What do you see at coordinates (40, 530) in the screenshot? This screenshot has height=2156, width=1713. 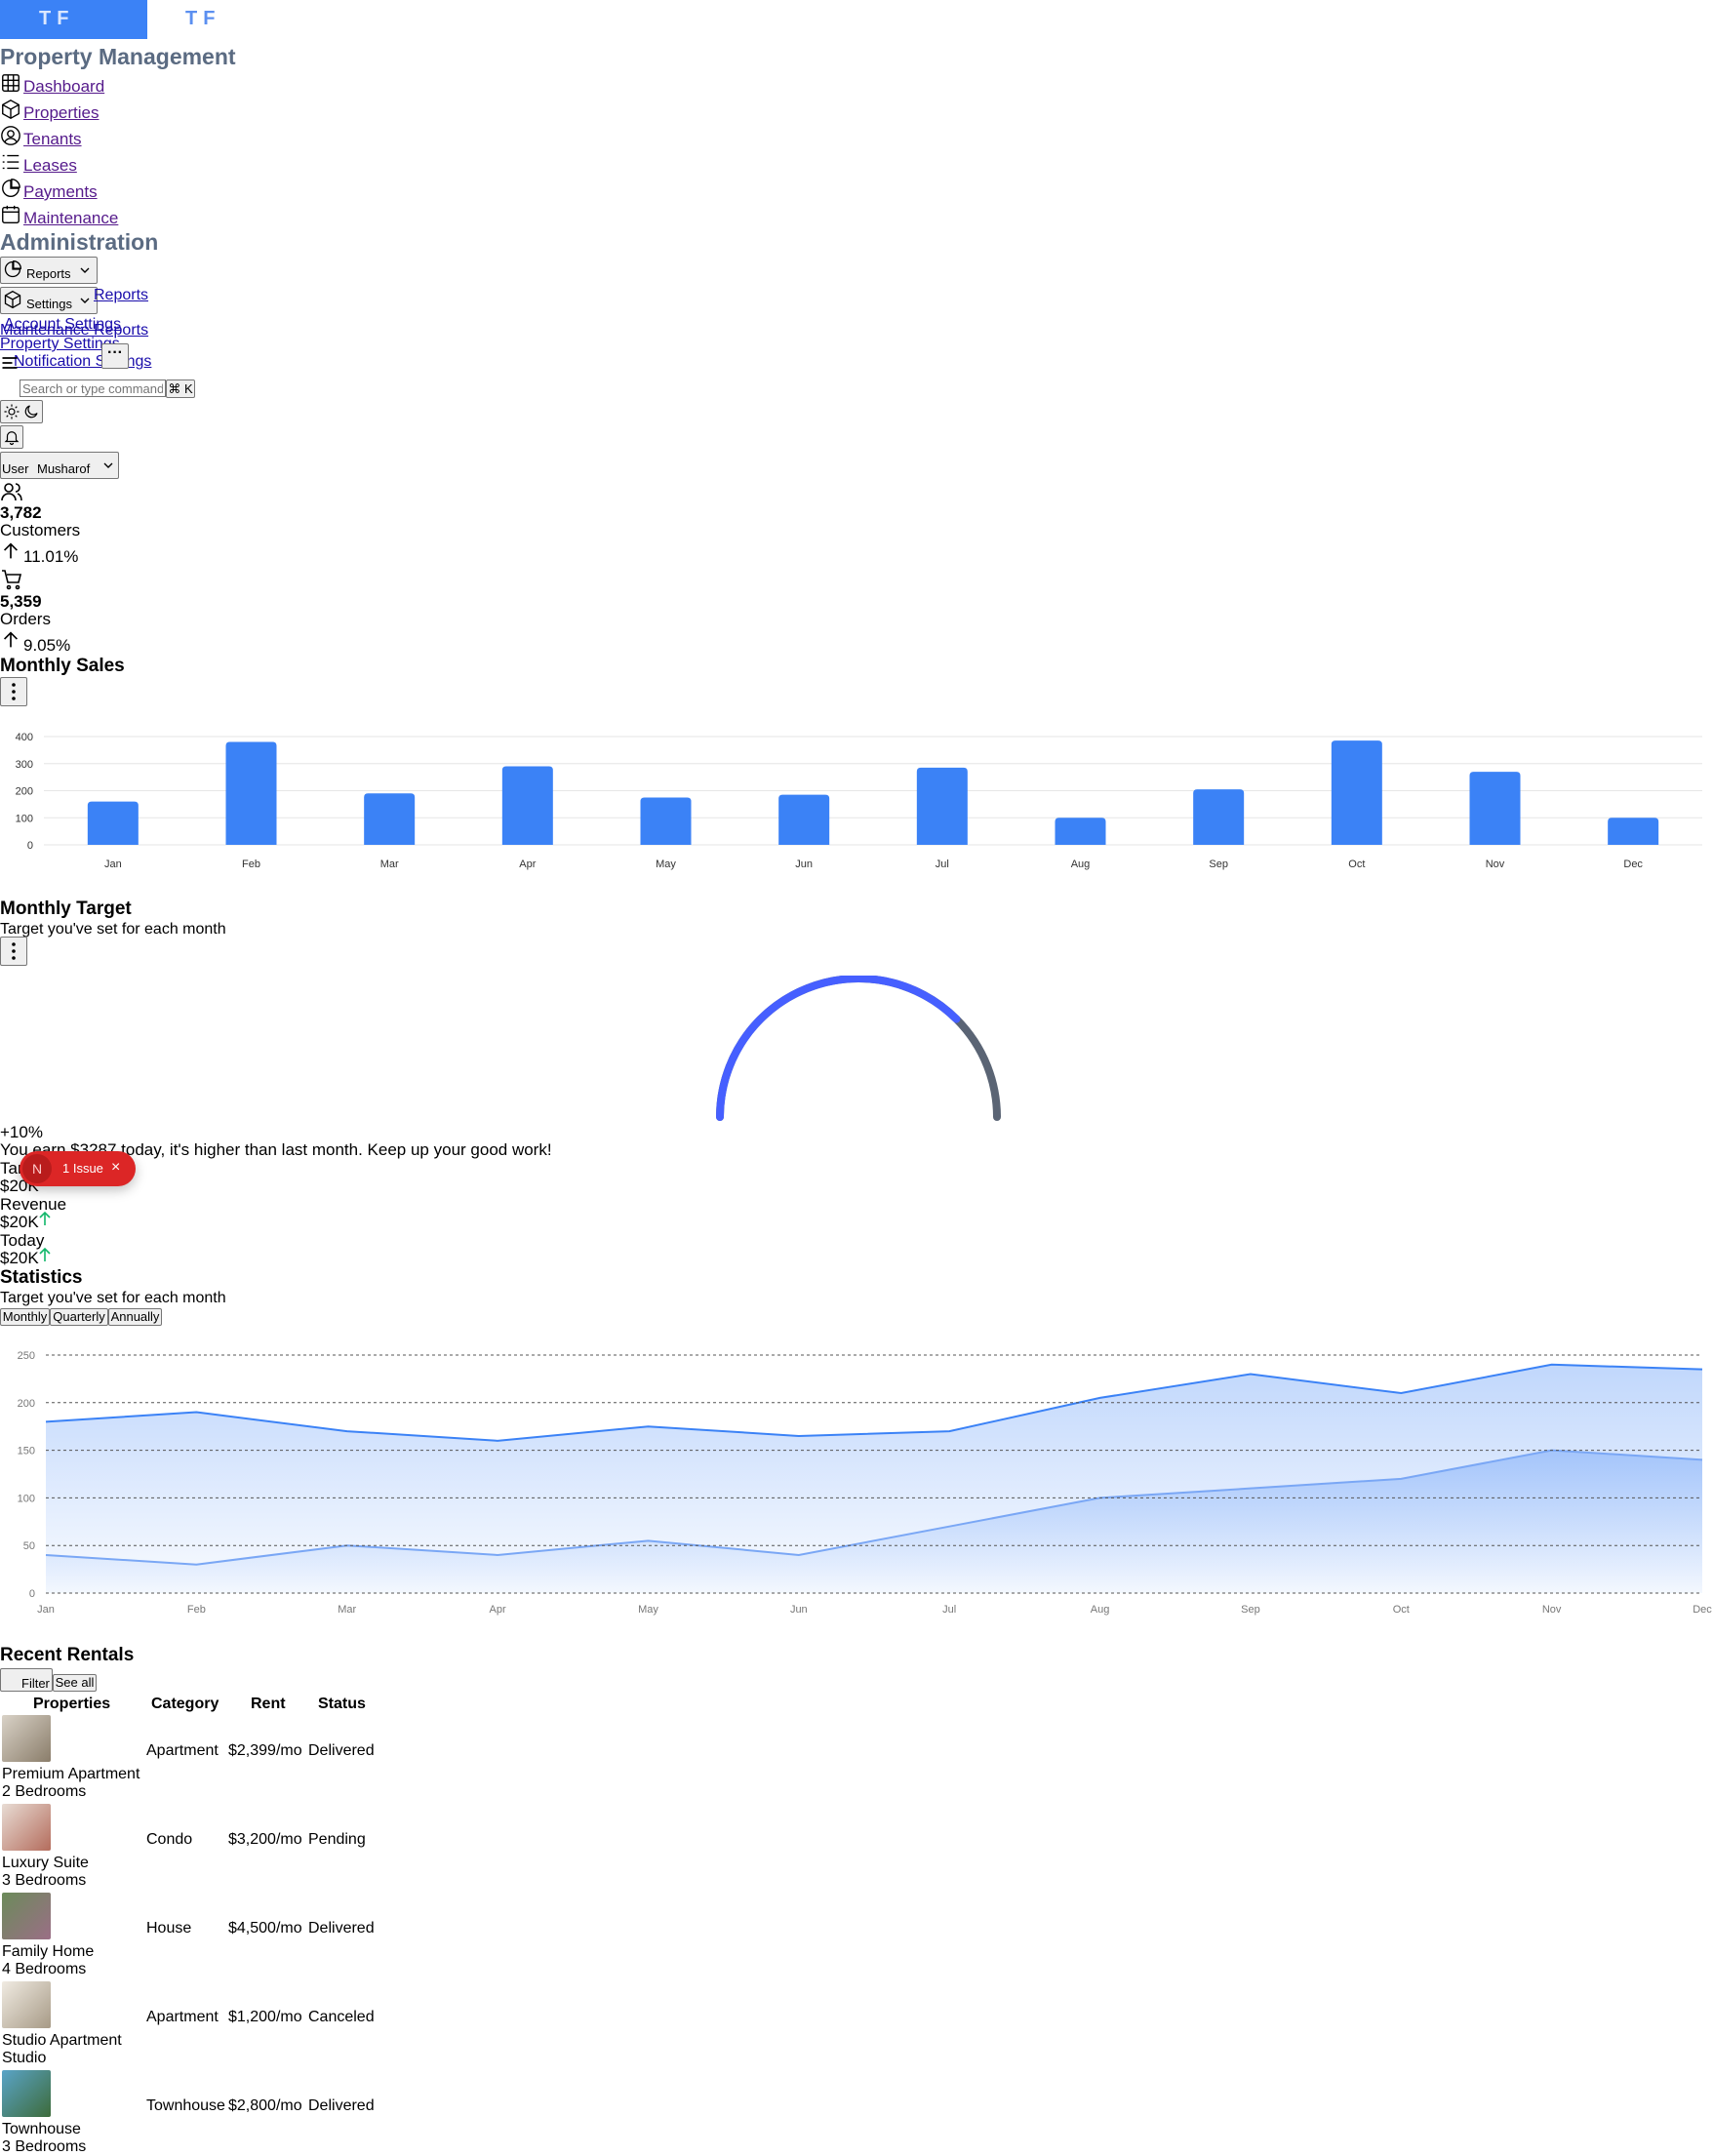 I see `customers-label: Customers` at bounding box center [40, 530].